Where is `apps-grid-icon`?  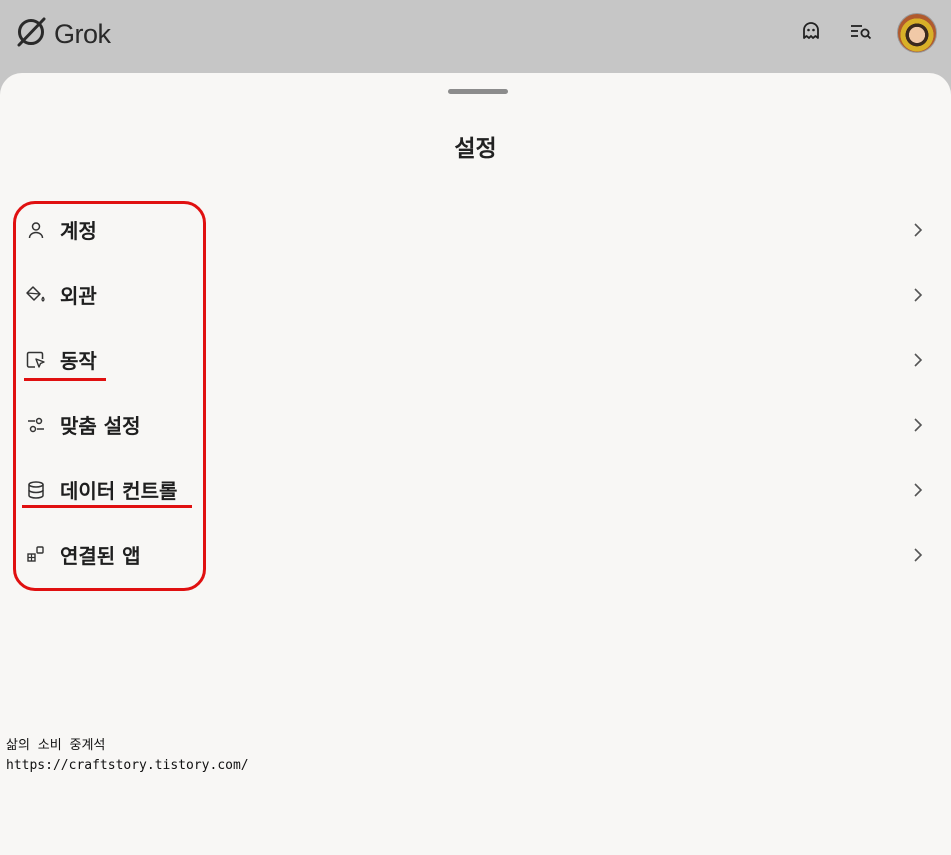 apps-grid-icon is located at coordinates (36, 555).